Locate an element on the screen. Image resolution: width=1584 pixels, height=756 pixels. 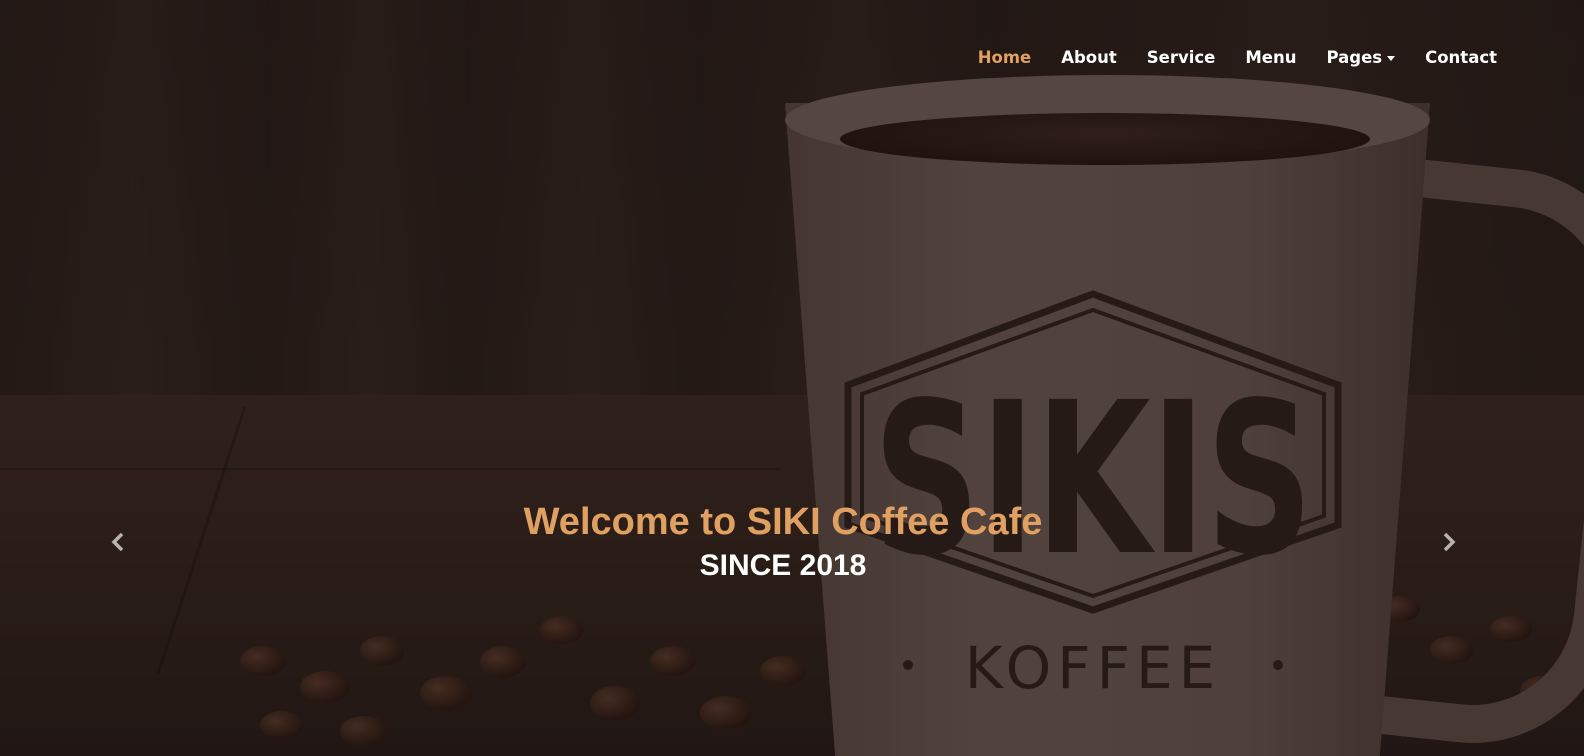
chevron-right-icon is located at coordinates (1449, 542).